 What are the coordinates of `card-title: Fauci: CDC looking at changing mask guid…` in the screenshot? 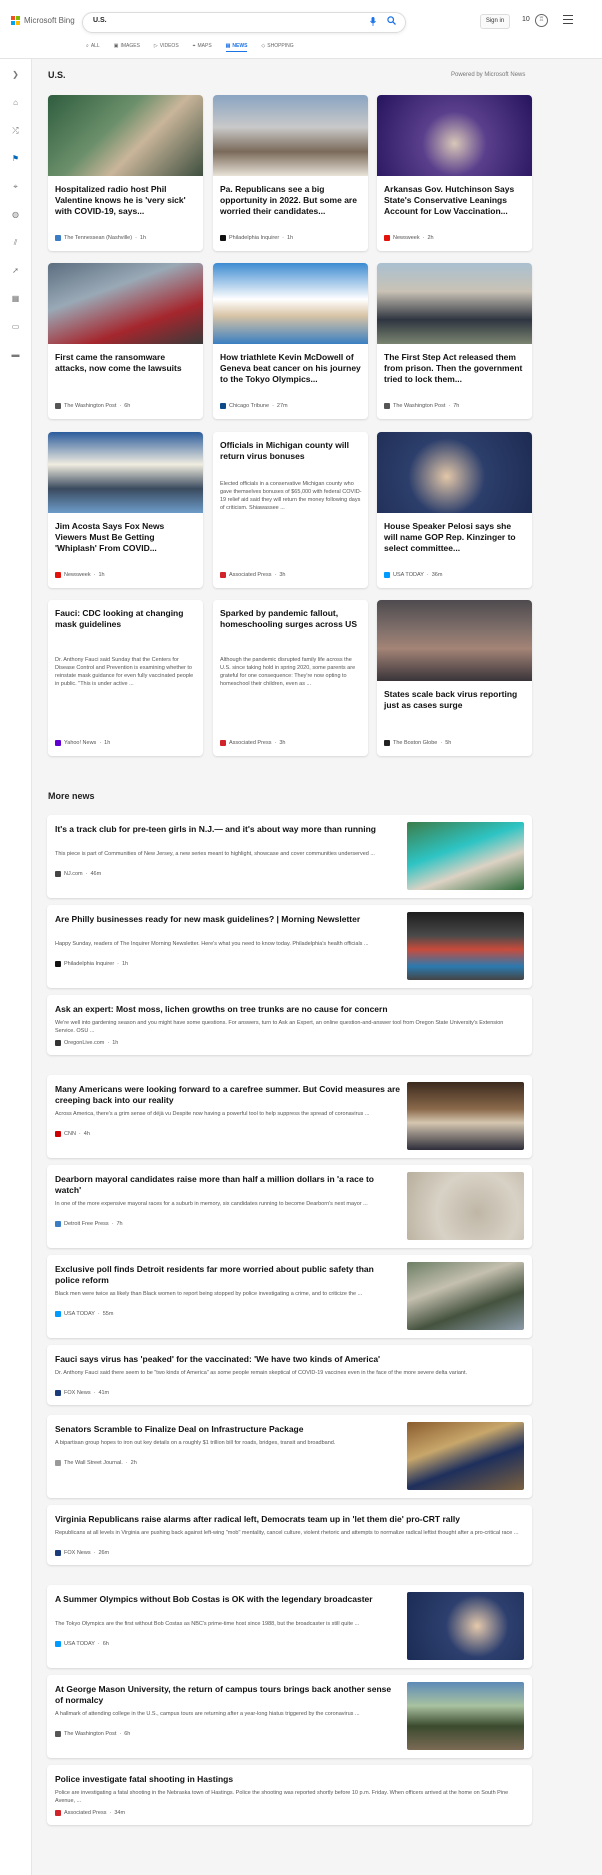 It's located at (126, 619).